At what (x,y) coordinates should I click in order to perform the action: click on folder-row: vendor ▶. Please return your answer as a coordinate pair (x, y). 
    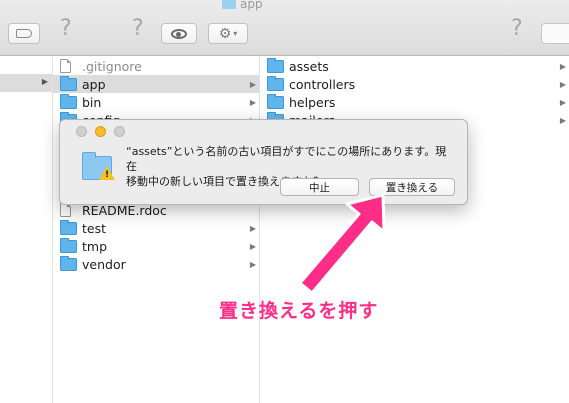
    Looking at the image, I should click on (156, 264).